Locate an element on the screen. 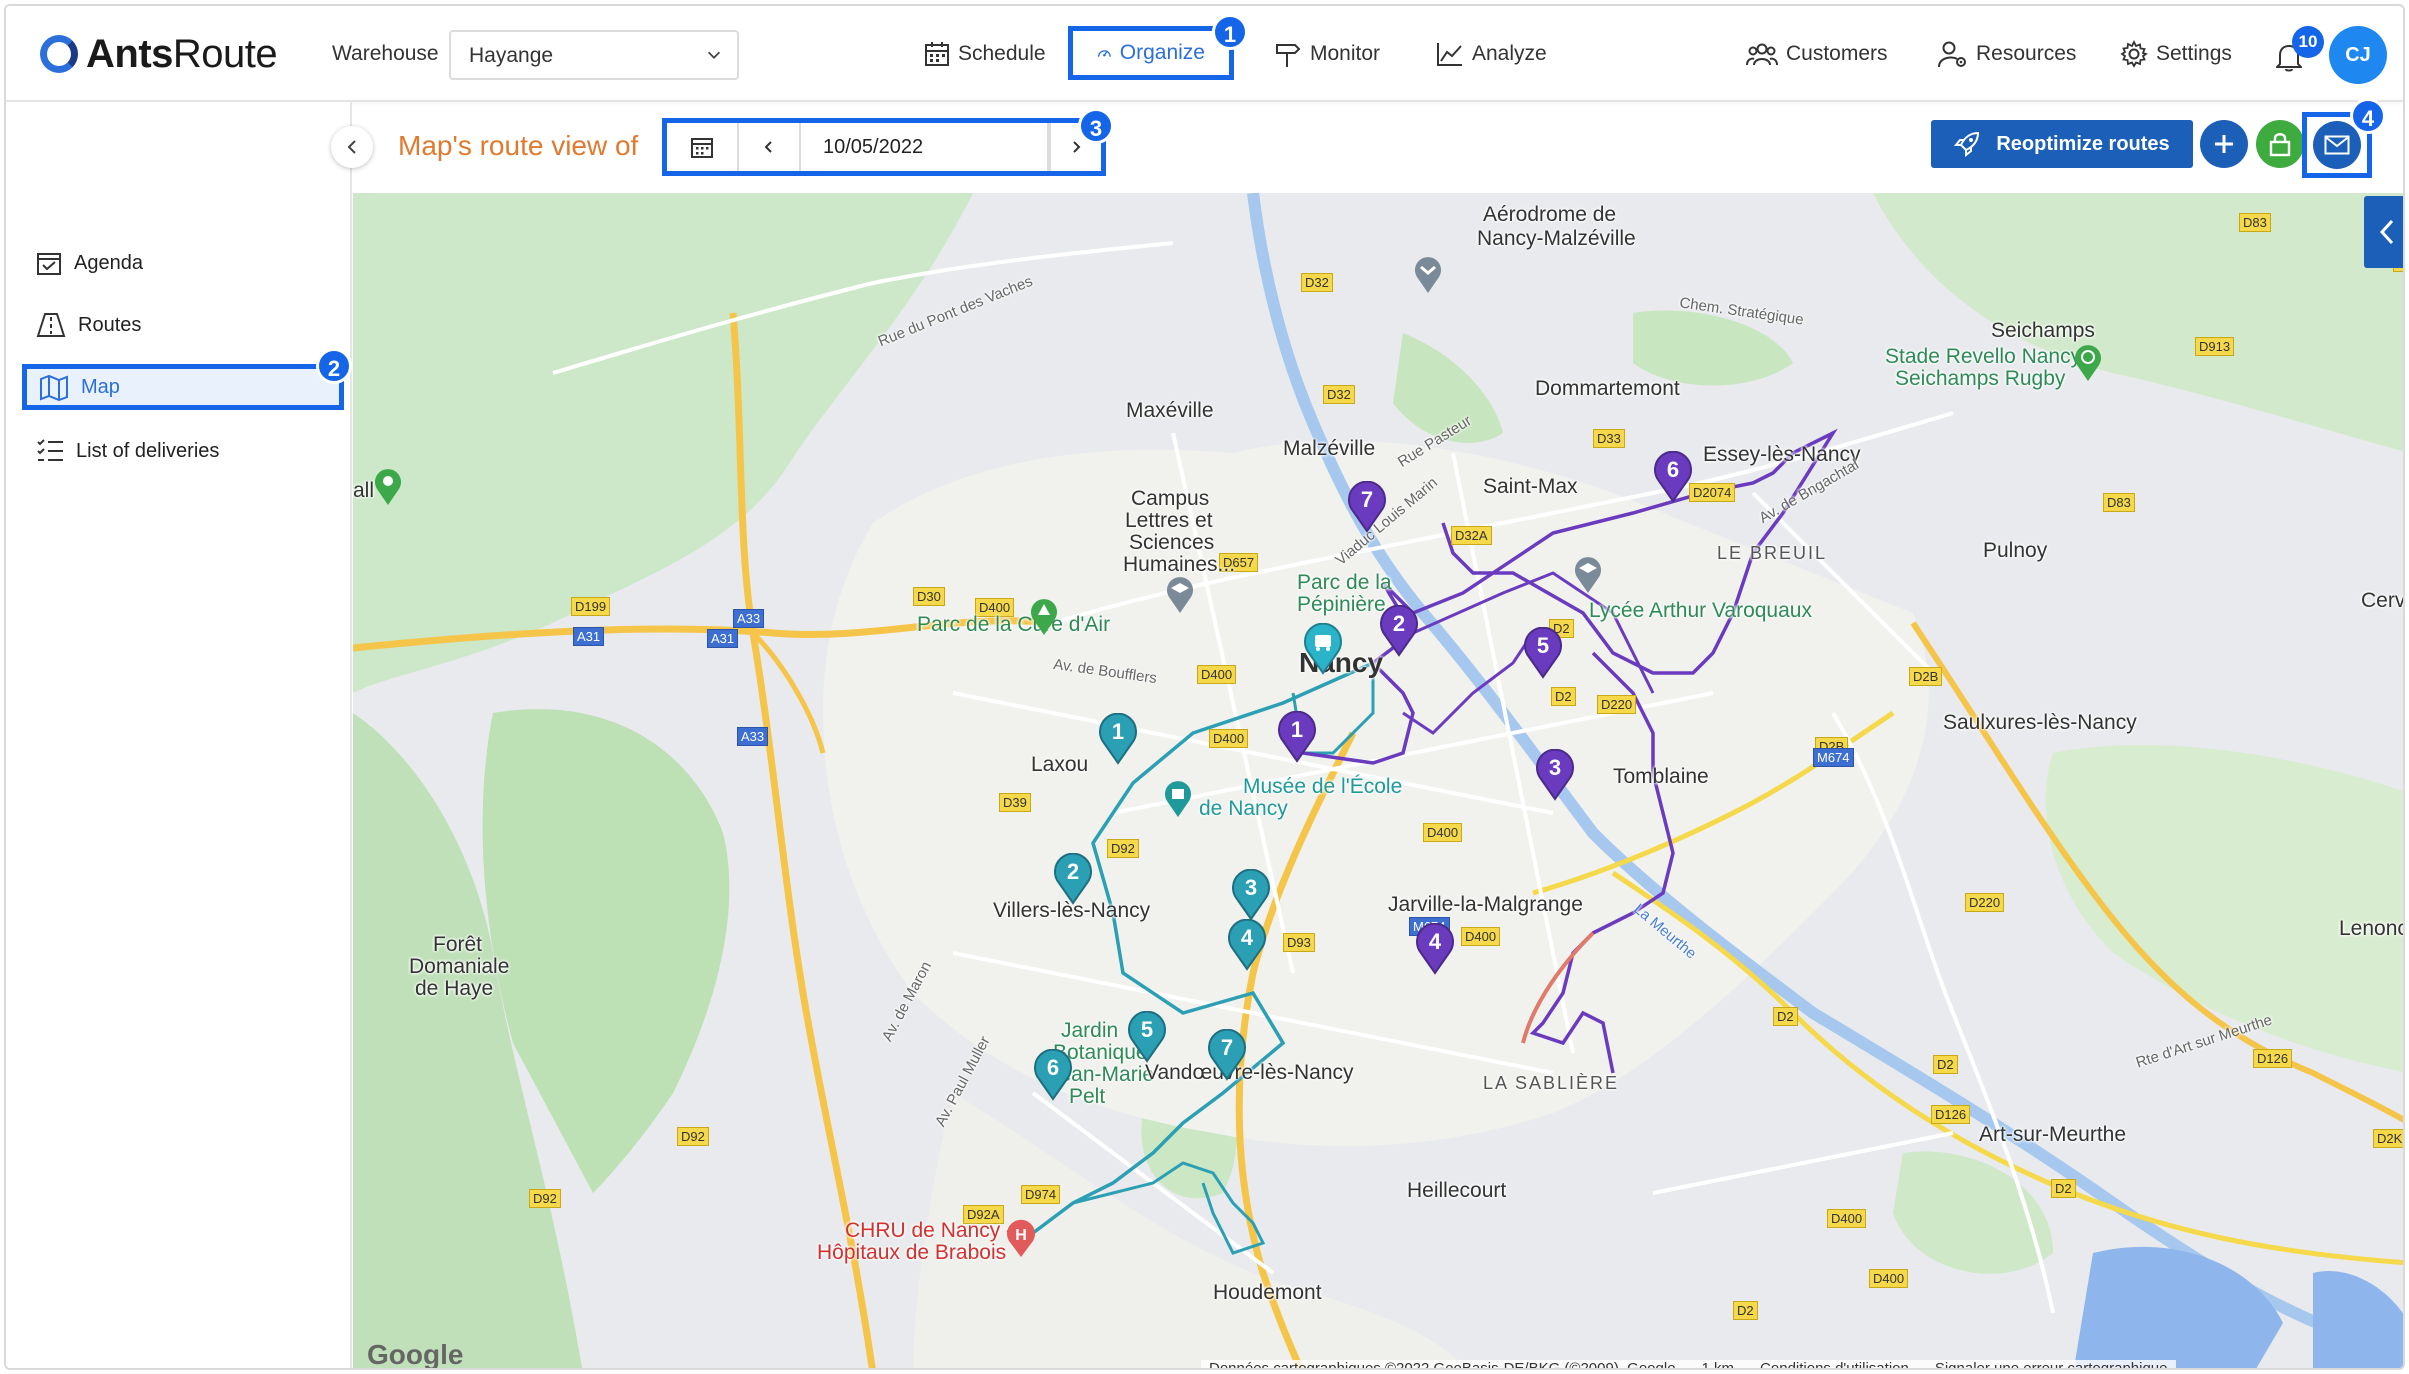 This screenshot has width=2409, height=1374. depot-marker is located at coordinates (1323, 649).